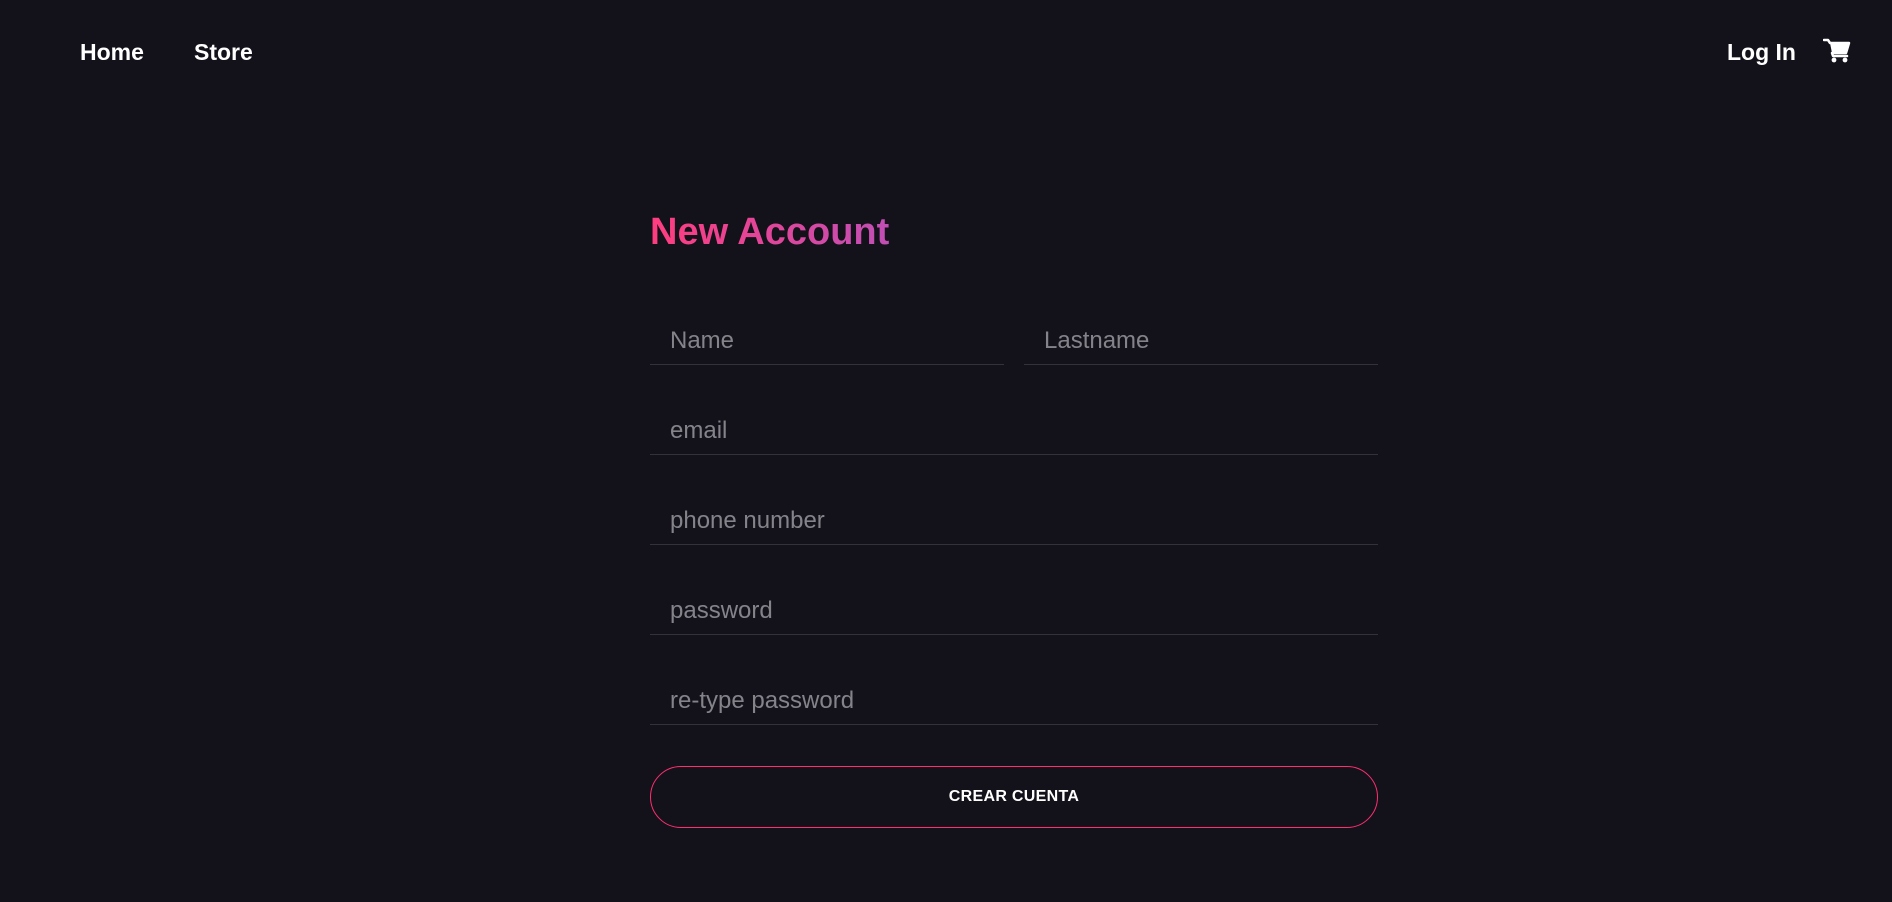 The height and width of the screenshot is (902, 1892). Describe the element at coordinates (112, 52) in the screenshot. I see `nav-link-home: Home` at that location.